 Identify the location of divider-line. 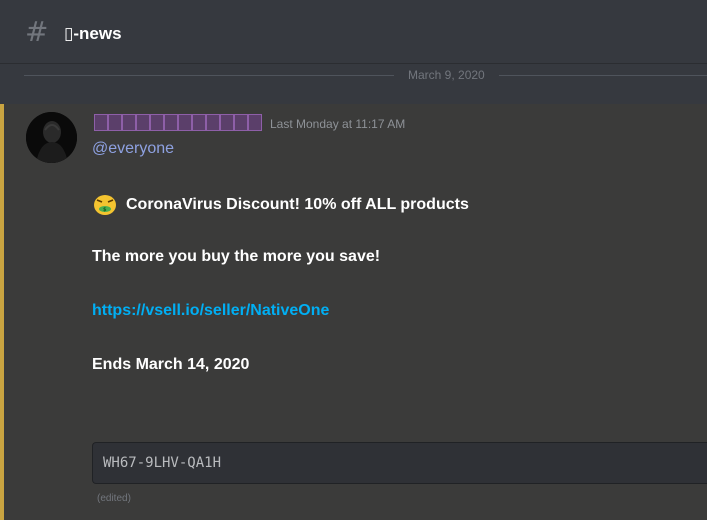
(365, 75).